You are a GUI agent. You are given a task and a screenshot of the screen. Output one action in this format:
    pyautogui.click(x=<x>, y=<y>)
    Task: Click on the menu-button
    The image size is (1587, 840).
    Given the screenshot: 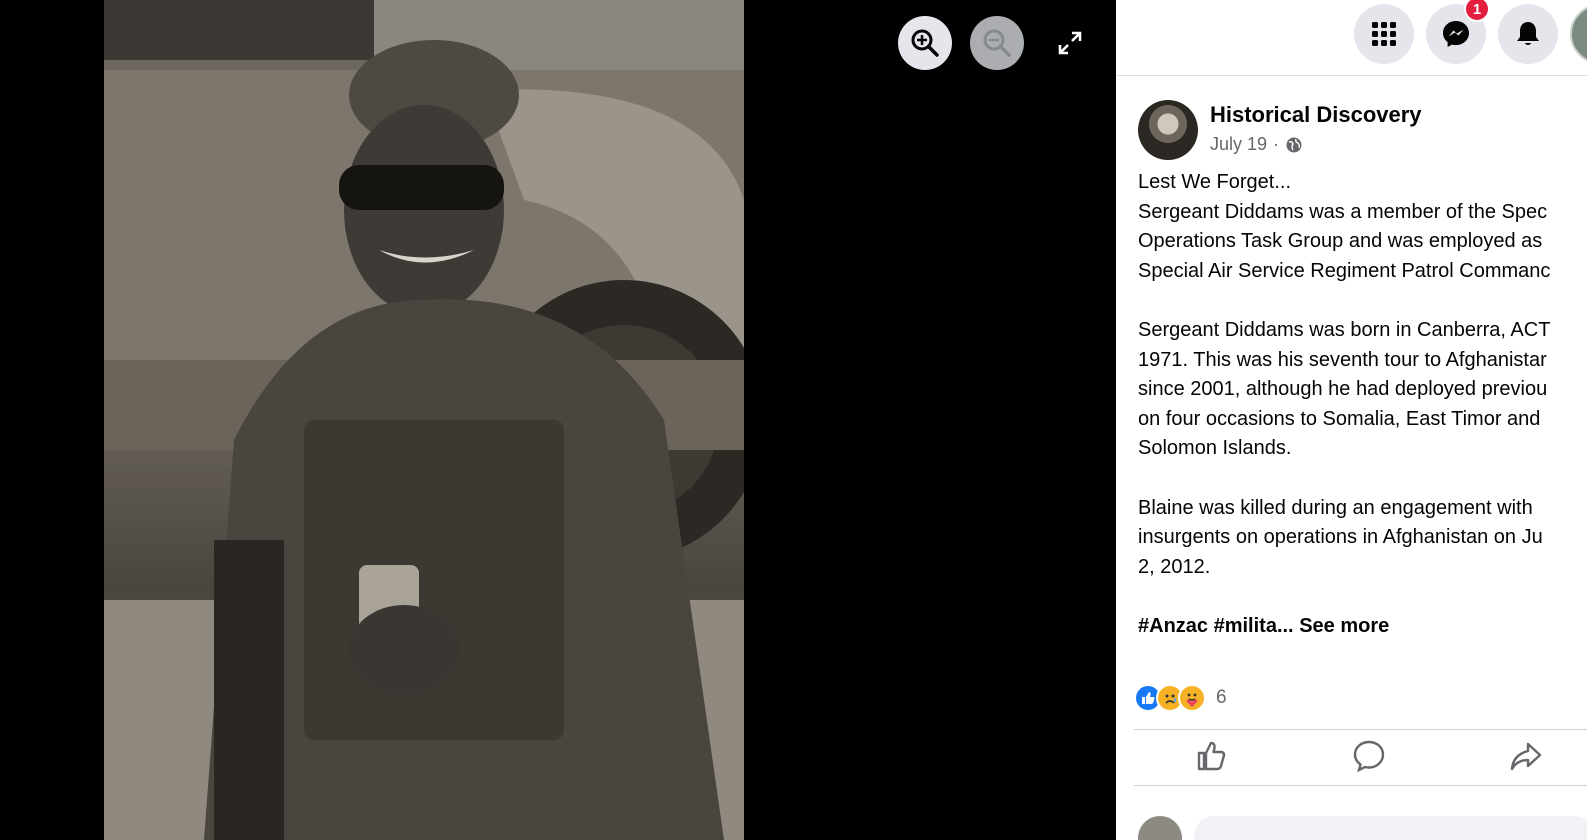 What is the action you would take?
    pyautogui.click(x=1384, y=34)
    